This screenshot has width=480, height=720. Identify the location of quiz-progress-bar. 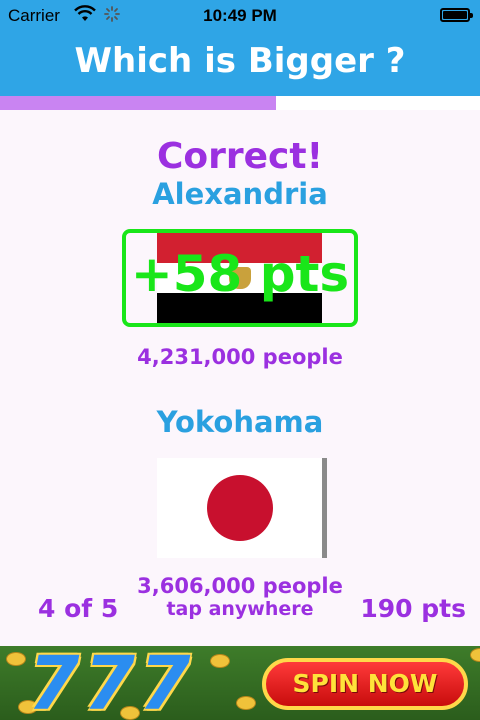
(240, 103).